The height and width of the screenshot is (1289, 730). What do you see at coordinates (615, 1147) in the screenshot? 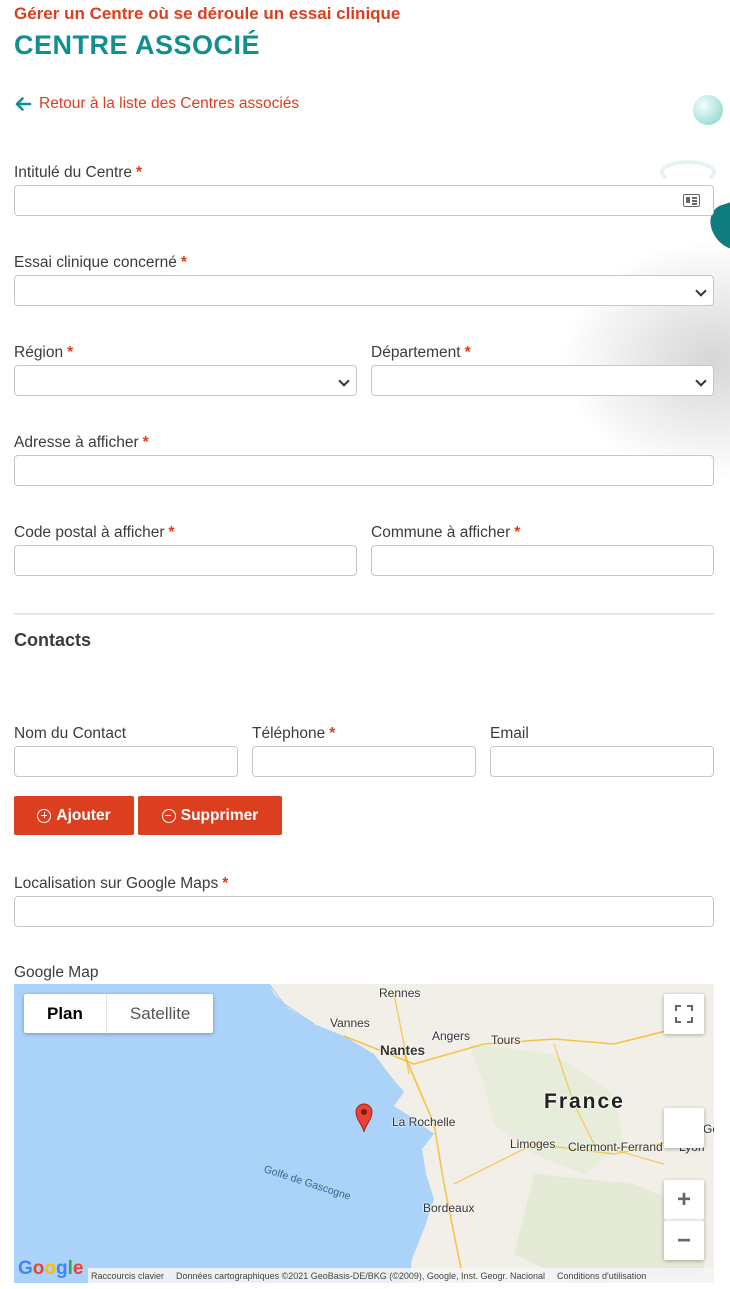
I see `city-label: Clermont-Ferrand` at bounding box center [615, 1147].